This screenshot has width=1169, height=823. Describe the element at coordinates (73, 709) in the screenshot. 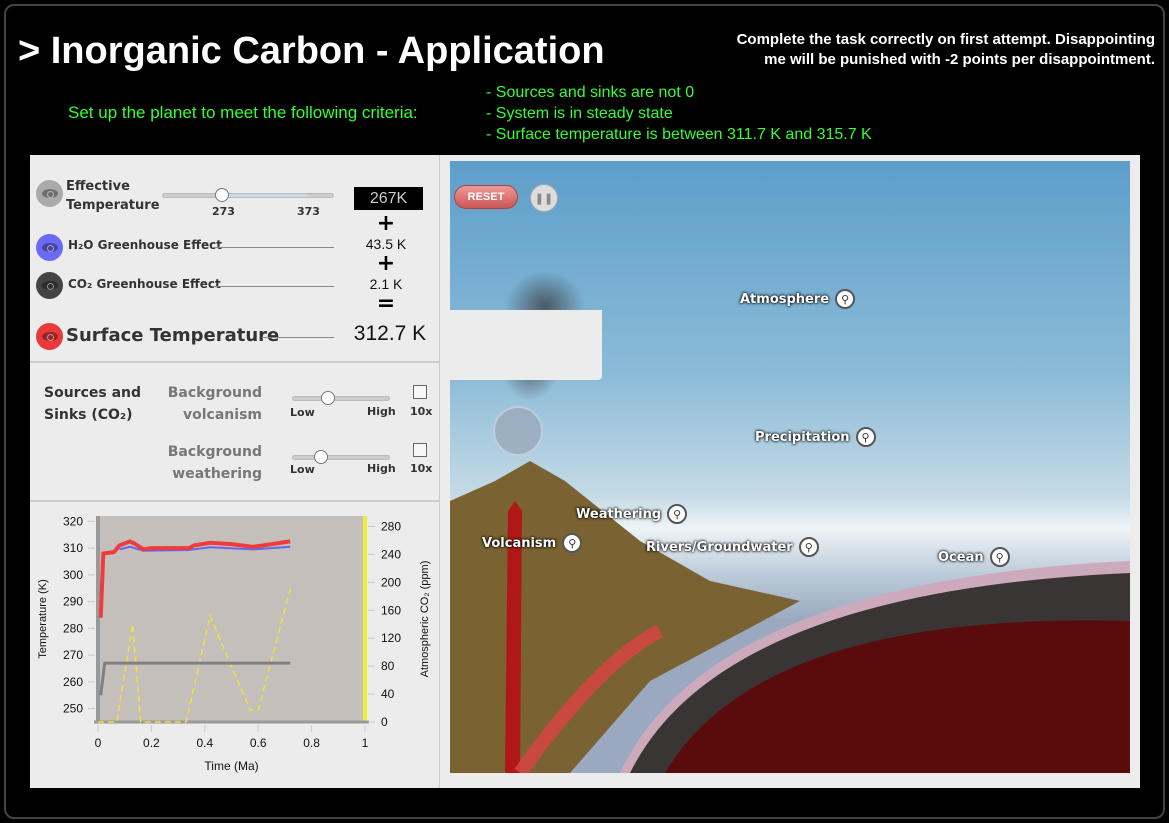

I see `y-tick-label: 250` at that location.